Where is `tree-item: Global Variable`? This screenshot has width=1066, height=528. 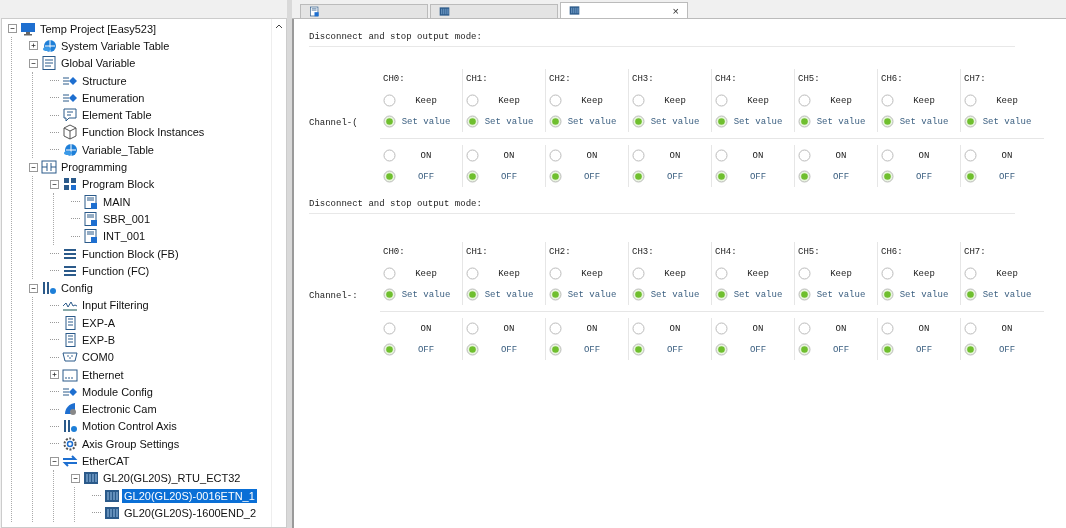 tree-item: Global Variable is located at coordinates (98, 63).